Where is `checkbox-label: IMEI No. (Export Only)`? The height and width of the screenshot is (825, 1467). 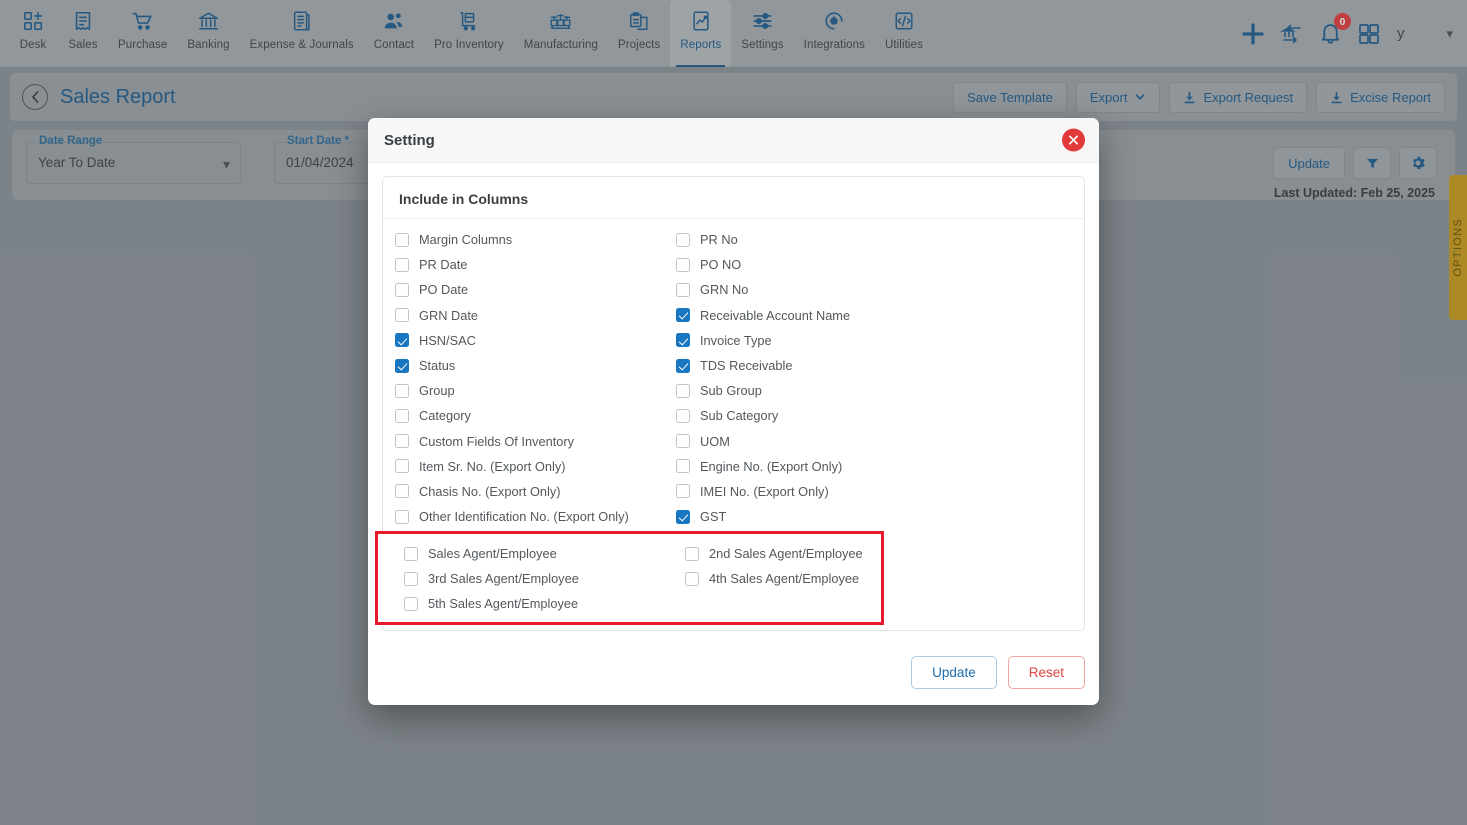 checkbox-label: IMEI No. (Export Only) is located at coordinates (764, 491).